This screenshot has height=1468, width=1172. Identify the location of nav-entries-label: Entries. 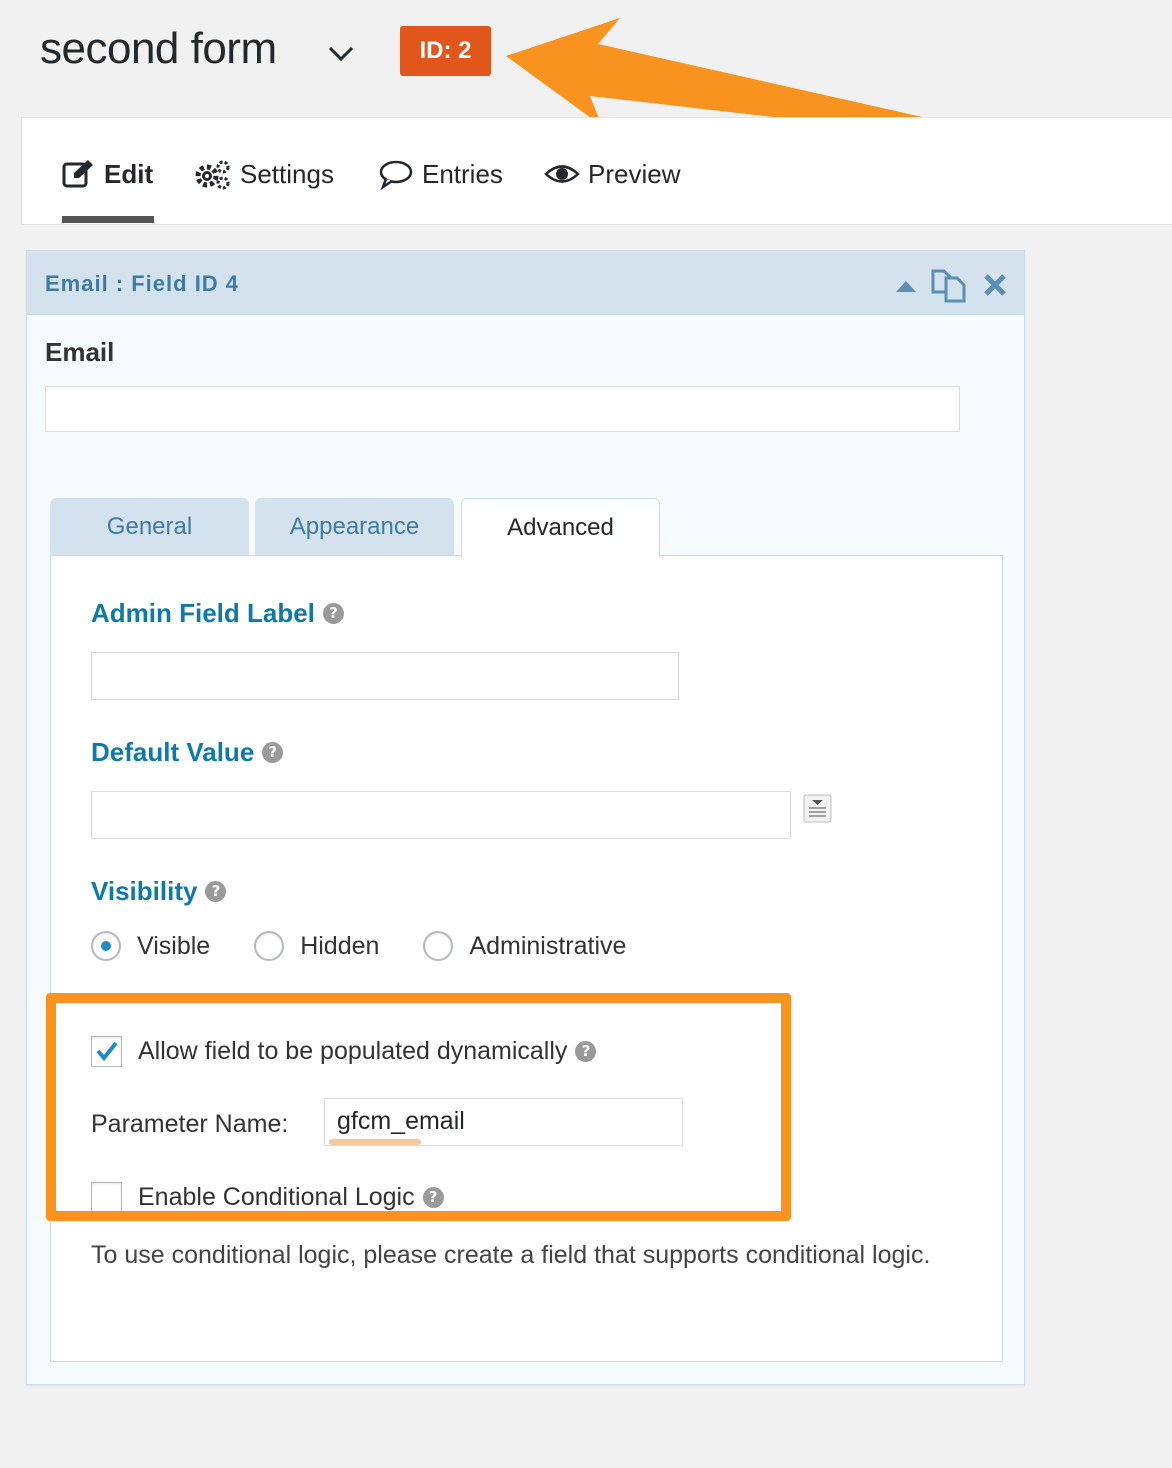
(462, 173).